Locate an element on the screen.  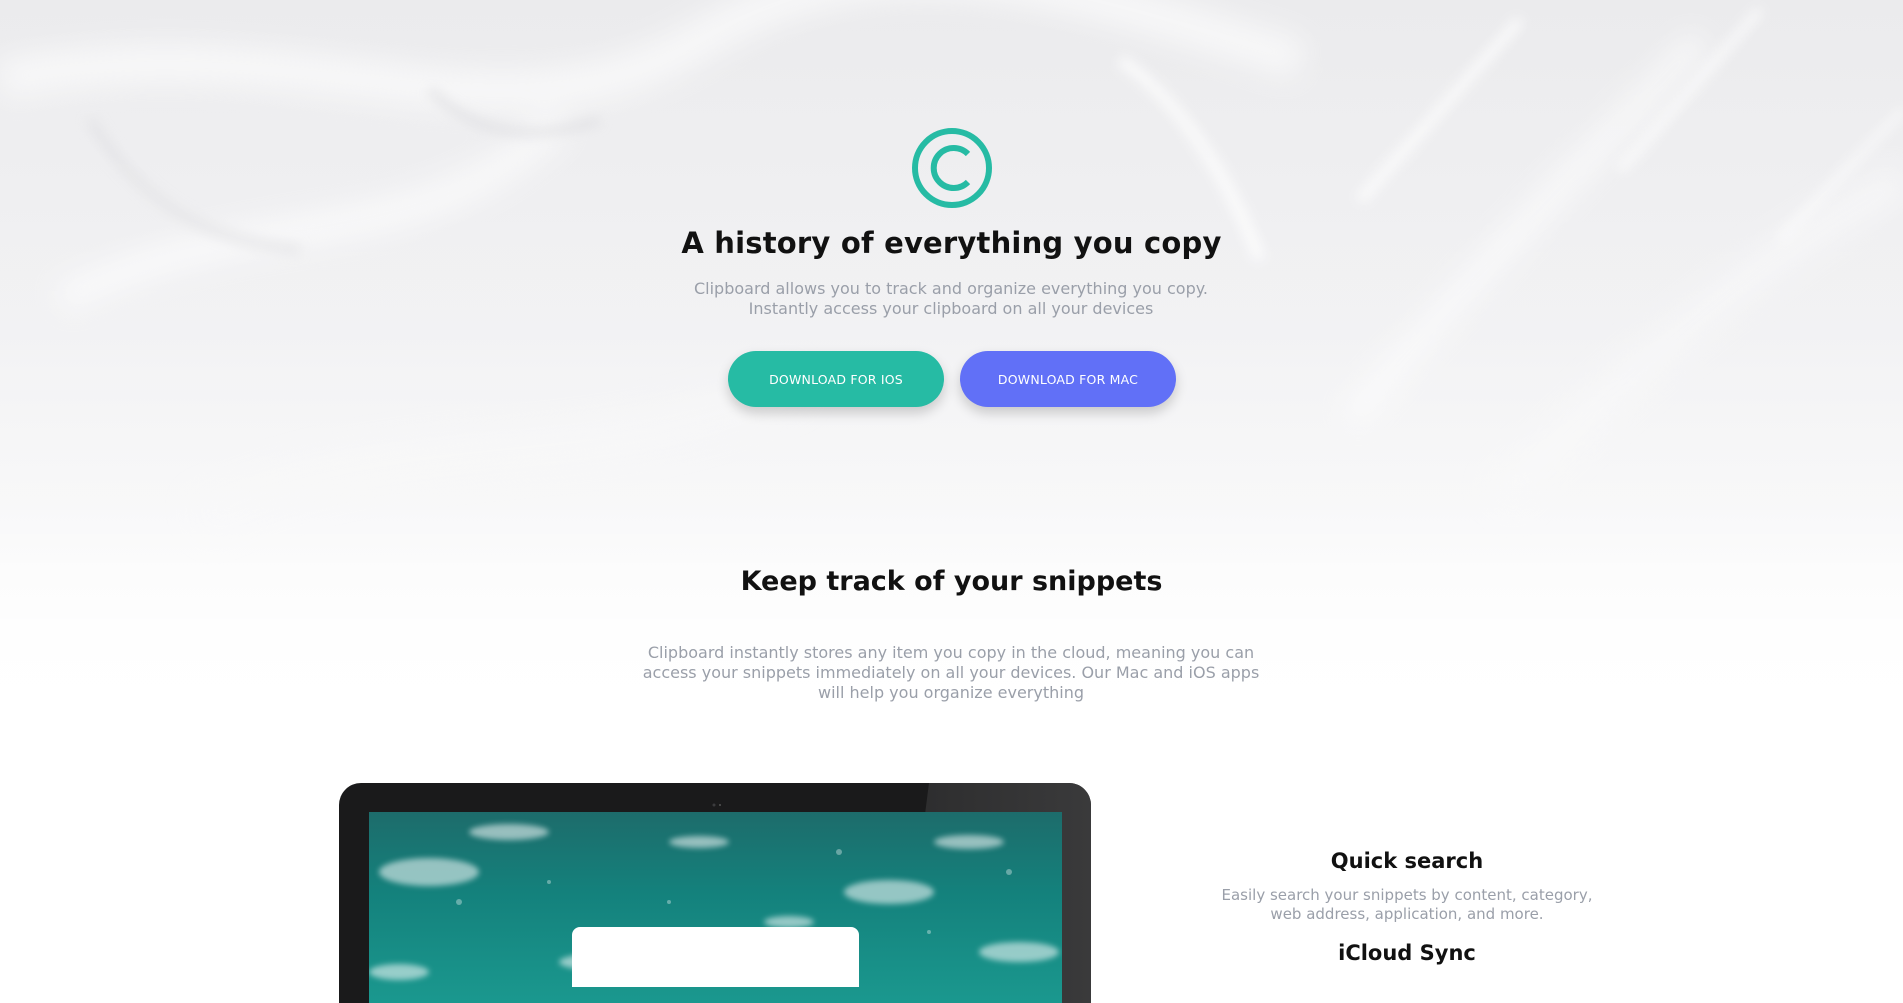
feature-icloud-sync: iCloud Sync is located at coordinates (1407, 953).